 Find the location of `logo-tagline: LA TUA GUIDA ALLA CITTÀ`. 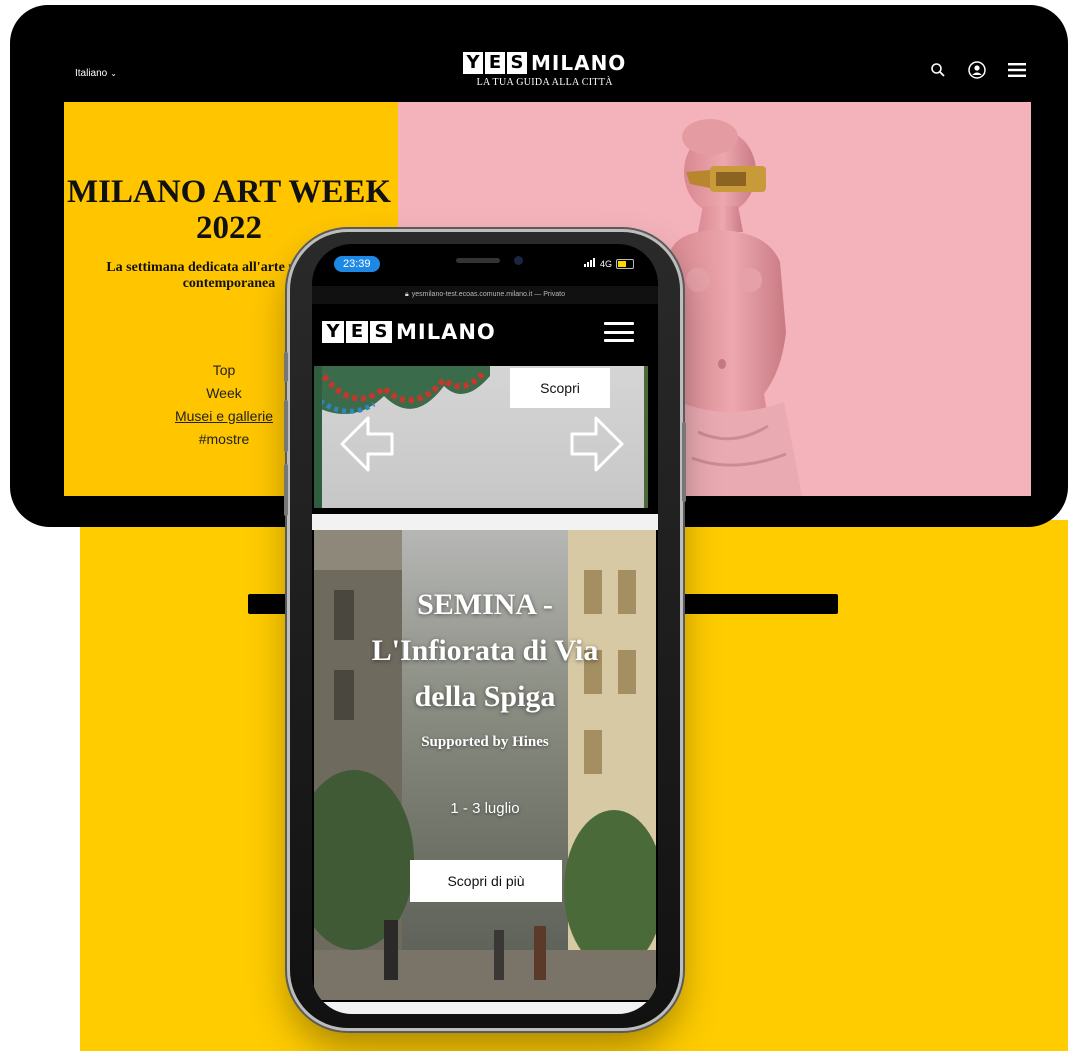

logo-tagline: LA TUA GUIDA ALLA CITTÀ is located at coordinates (544, 82).